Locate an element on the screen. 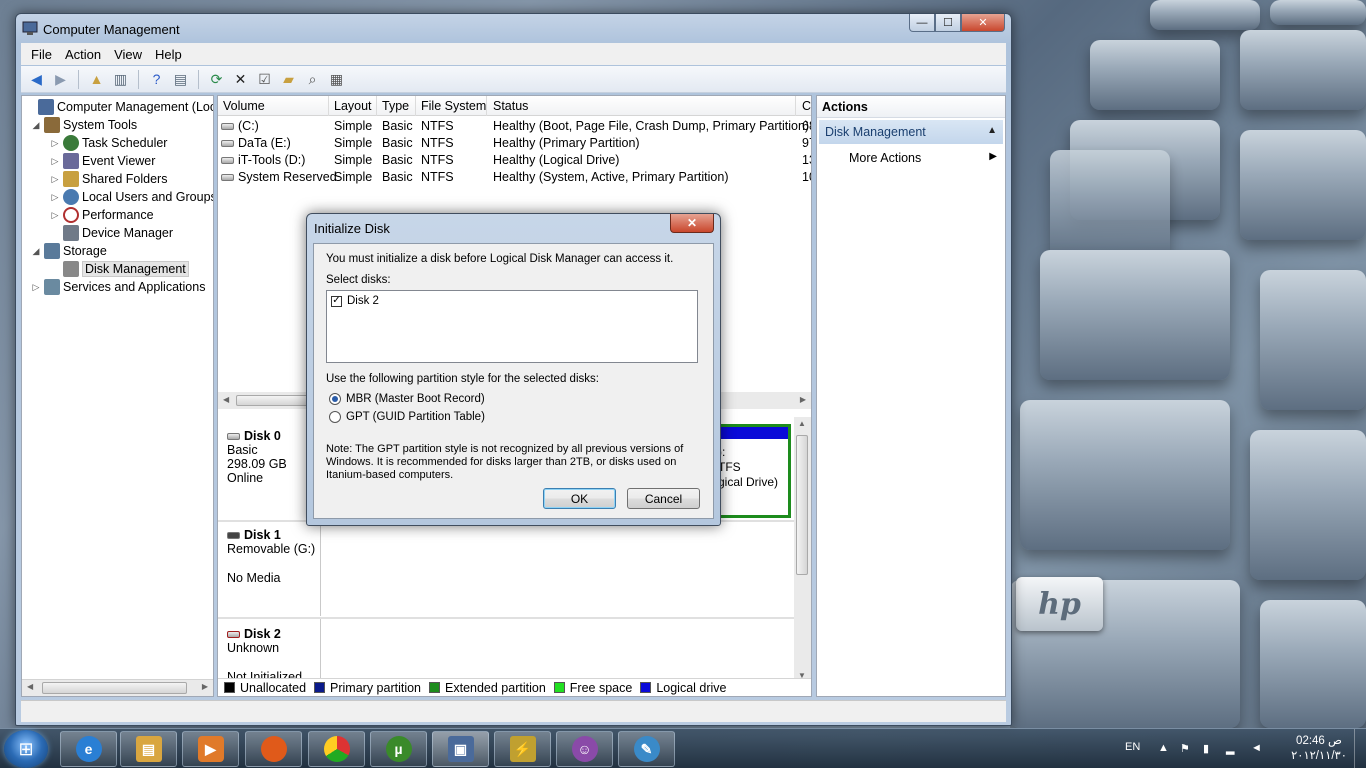  column-file-system: File System is located at coordinates (453, 106).